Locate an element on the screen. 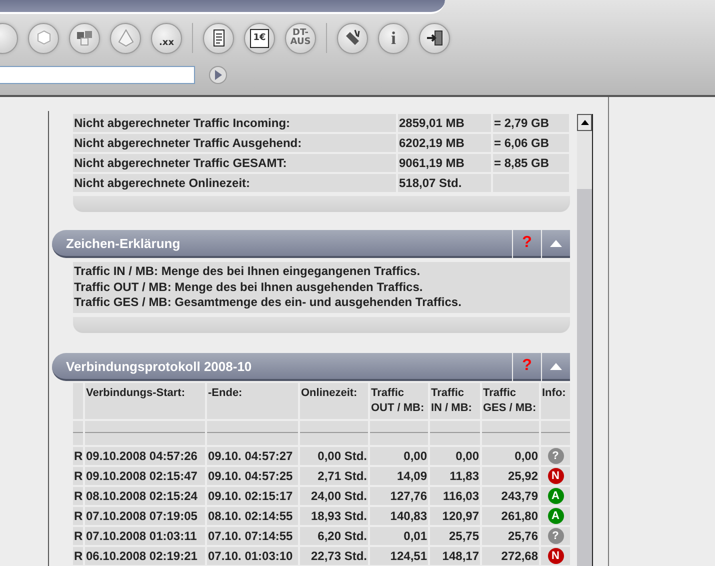 Image resolution: width=715 pixels, height=566 pixels. go-button is located at coordinates (218, 75).